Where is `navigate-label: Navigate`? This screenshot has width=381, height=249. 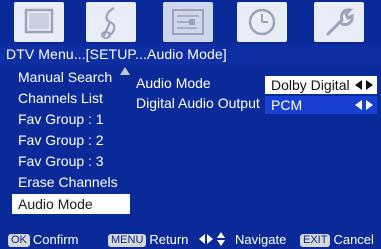 navigate-label: Navigate is located at coordinates (261, 239).